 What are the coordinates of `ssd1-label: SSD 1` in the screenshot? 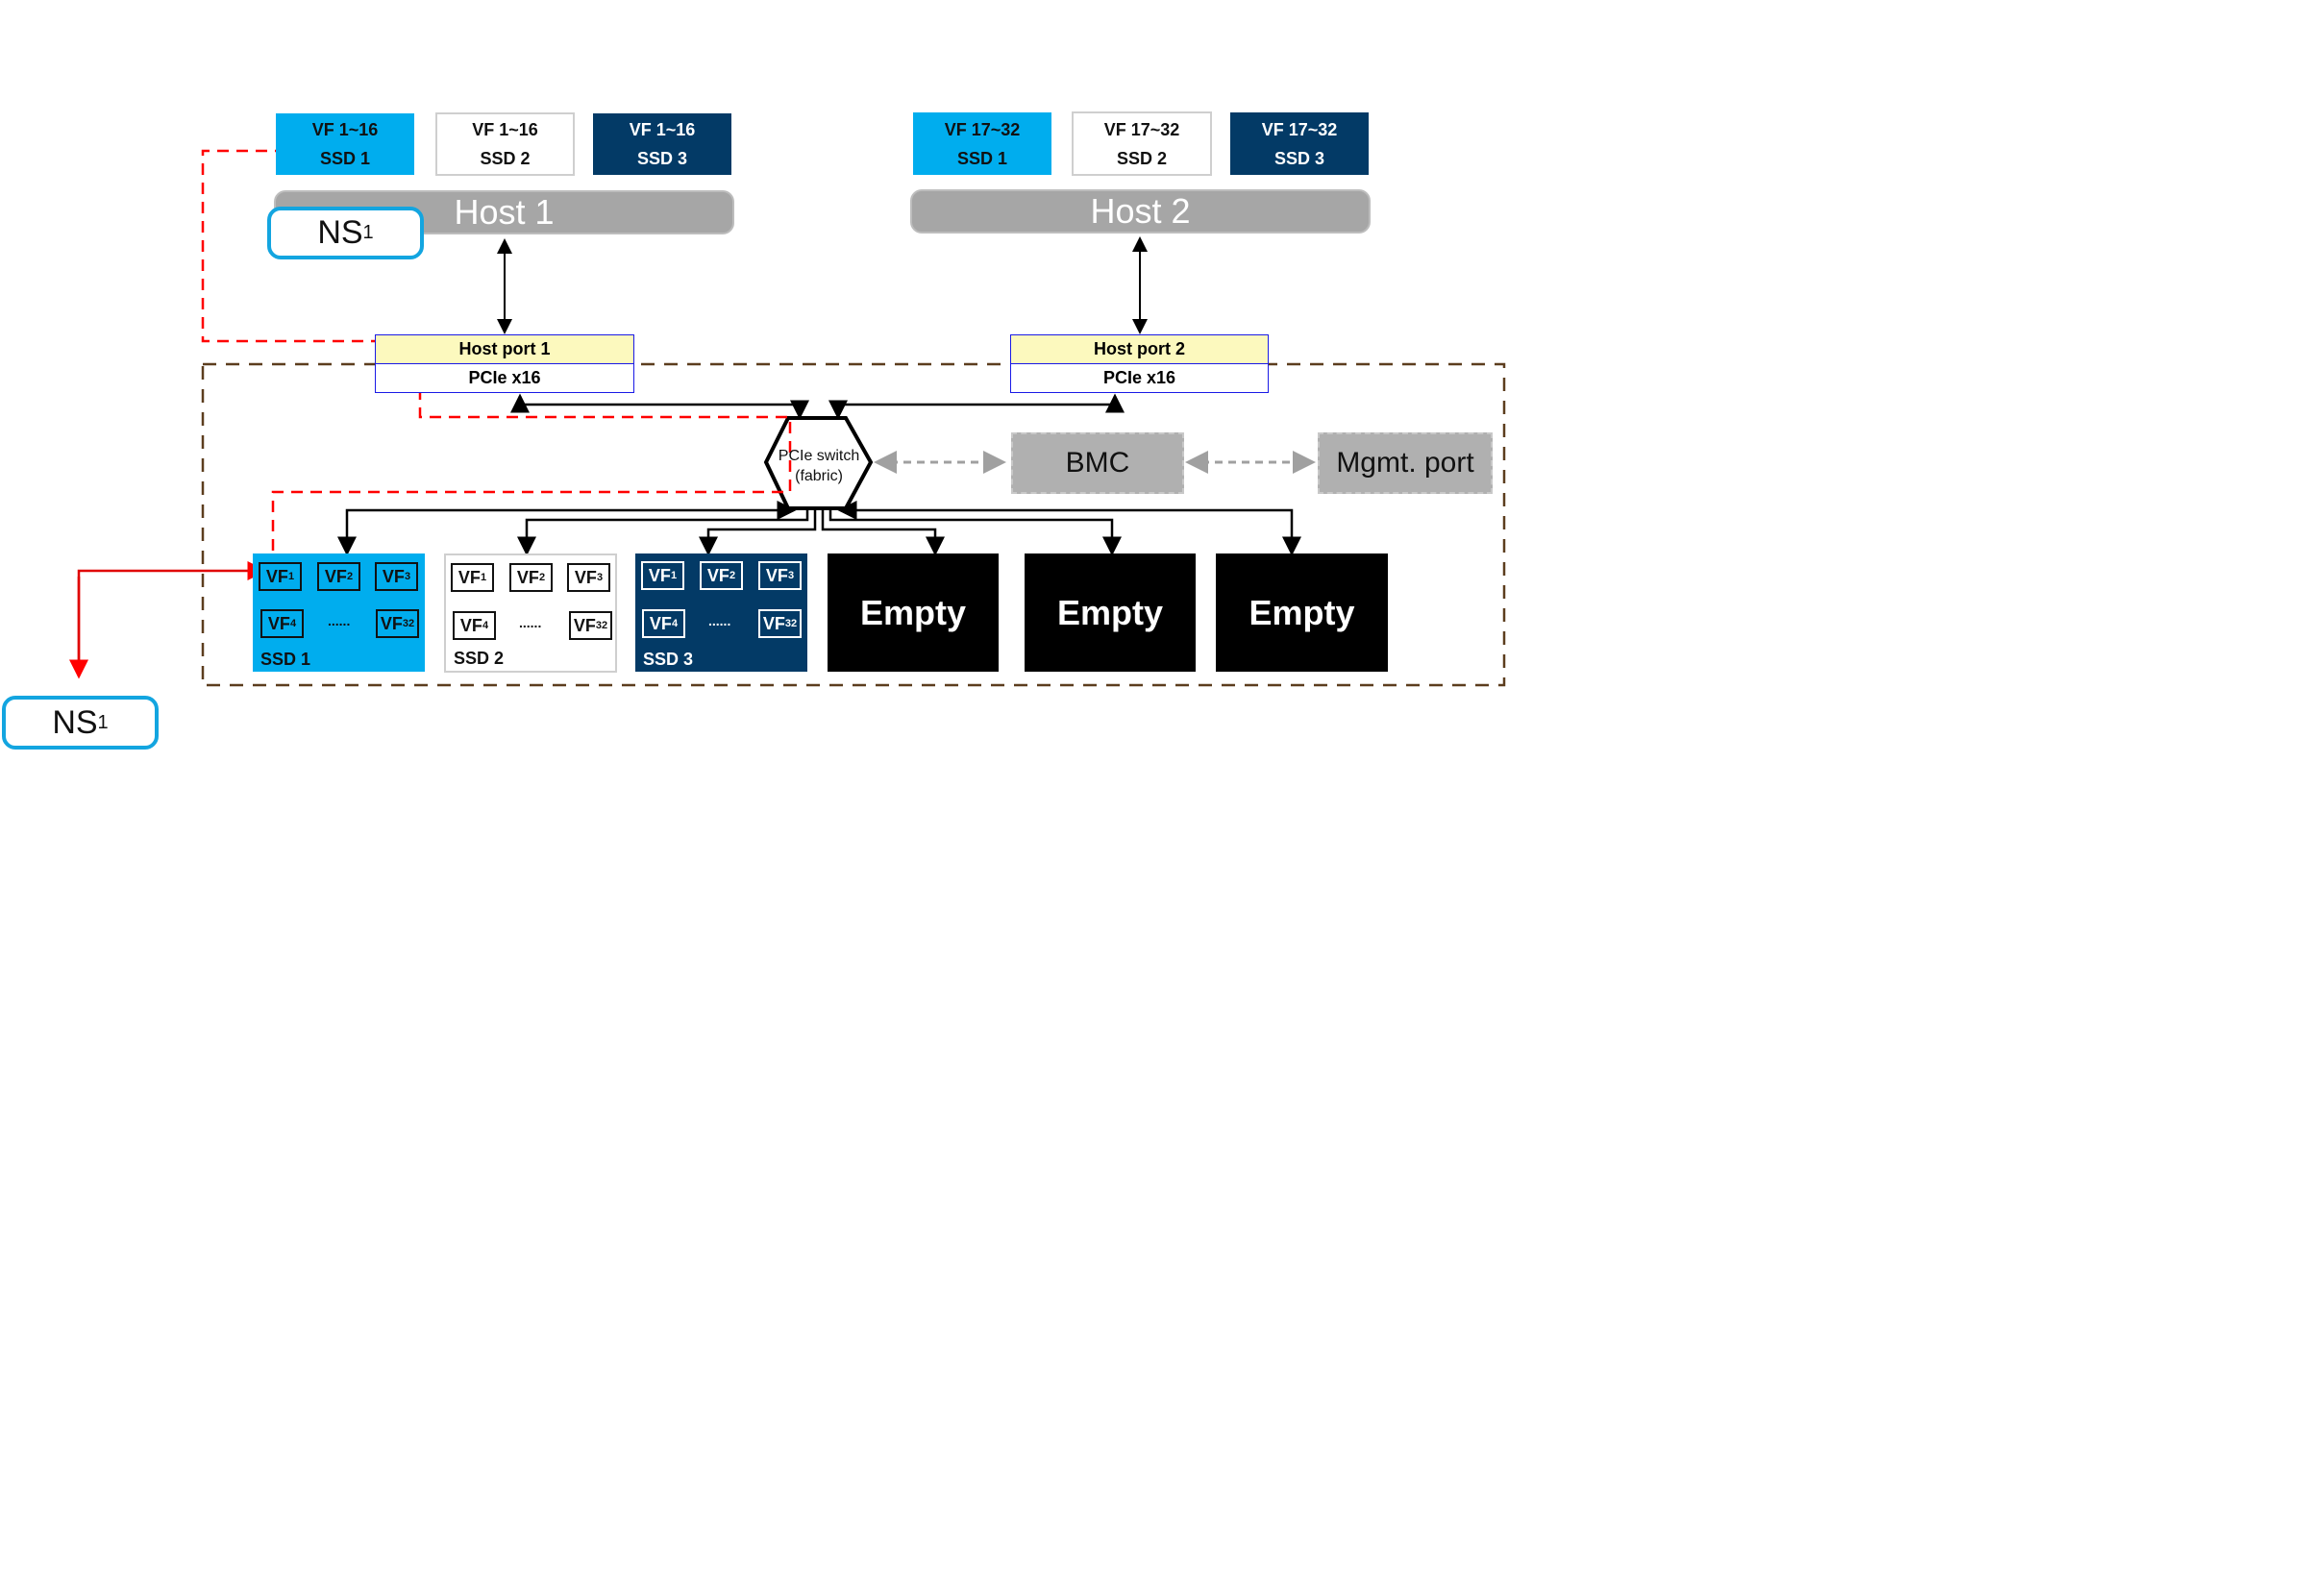 It's located at (285, 659).